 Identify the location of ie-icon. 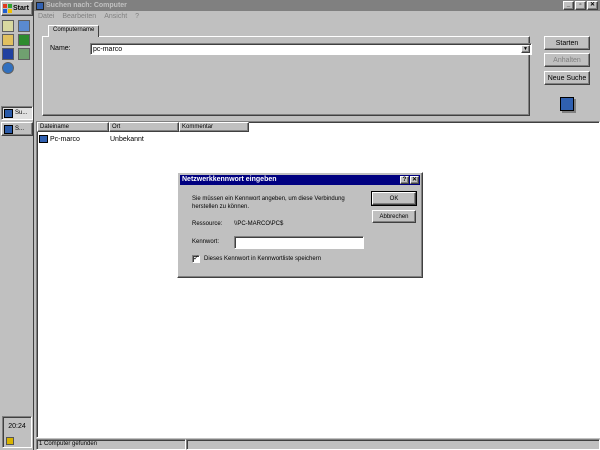
(24, 26).